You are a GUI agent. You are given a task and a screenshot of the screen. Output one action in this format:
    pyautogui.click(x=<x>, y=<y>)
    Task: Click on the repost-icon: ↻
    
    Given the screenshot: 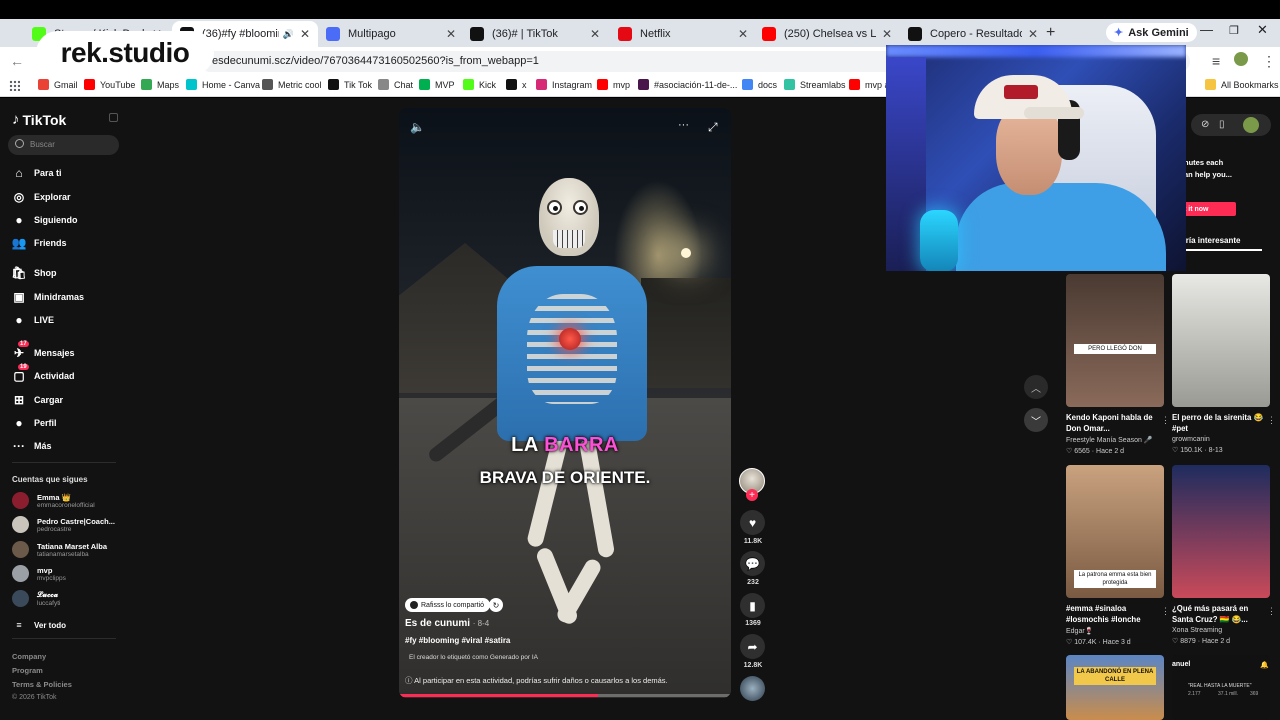 What is the action you would take?
    pyautogui.click(x=496, y=605)
    